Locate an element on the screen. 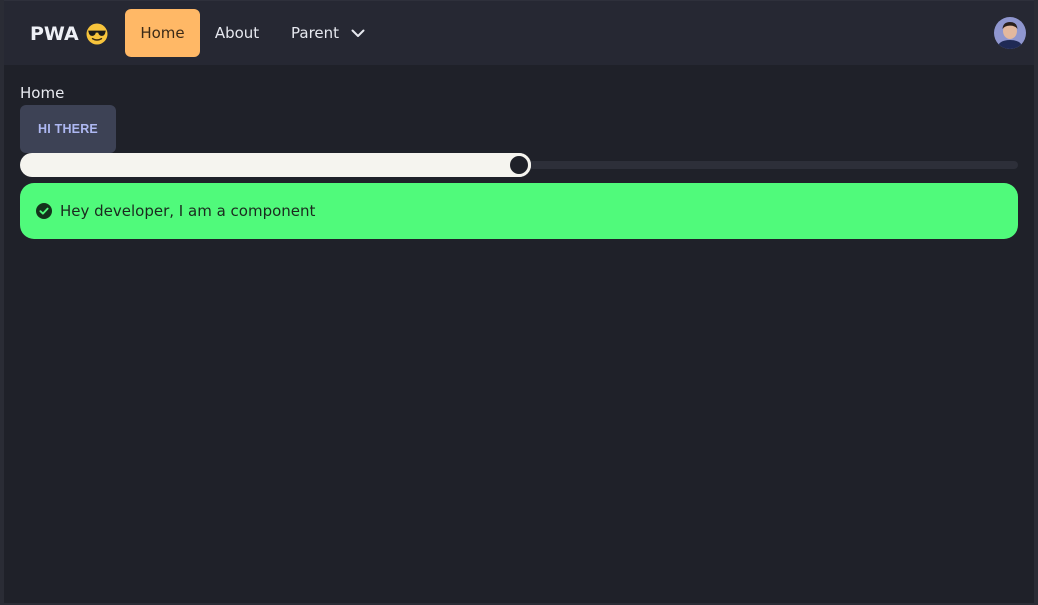 The image size is (1038, 605). alert-message: Hey developer, I am a component is located at coordinates (188, 211).